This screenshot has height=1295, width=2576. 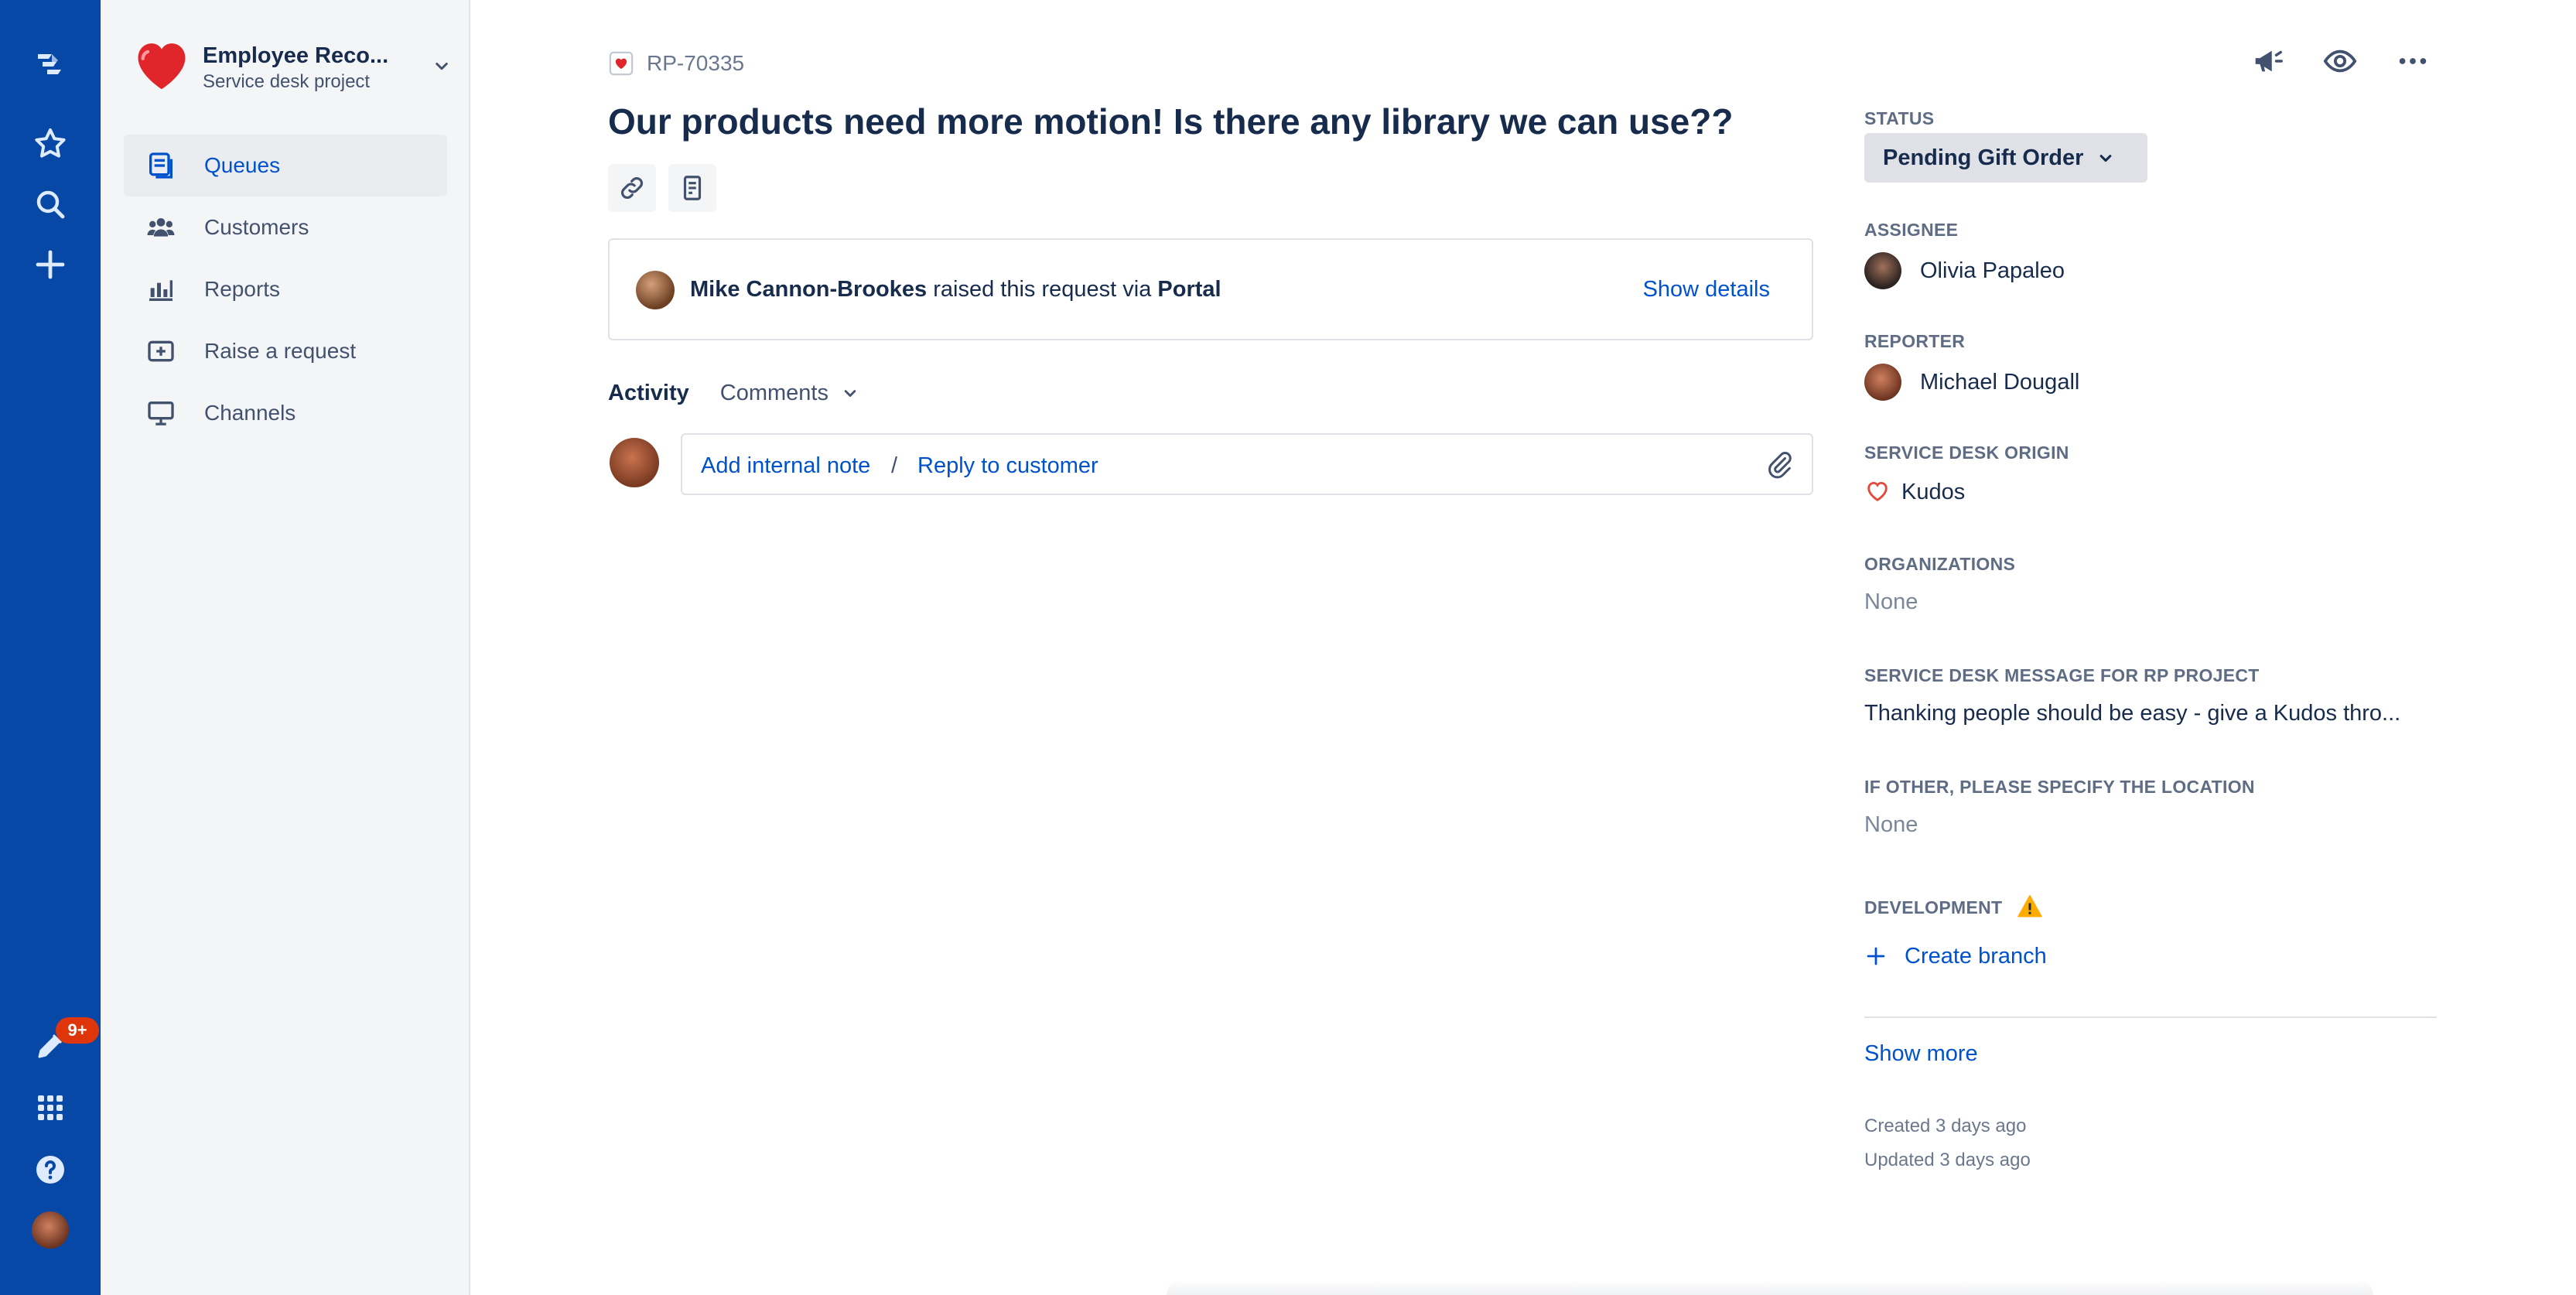 What do you see at coordinates (1983, 157) in the screenshot?
I see `status-value: Pending Gift Order` at bounding box center [1983, 157].